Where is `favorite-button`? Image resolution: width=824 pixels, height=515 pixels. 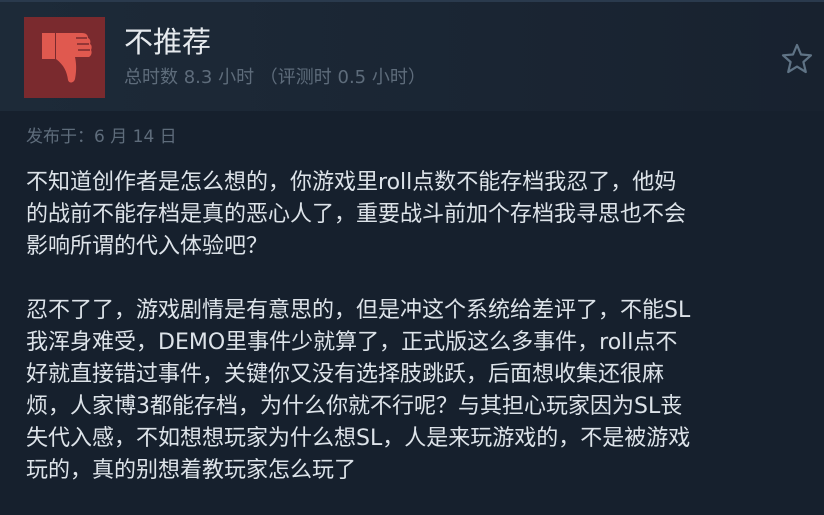
favorite-button is located at coordinates (797, 59).